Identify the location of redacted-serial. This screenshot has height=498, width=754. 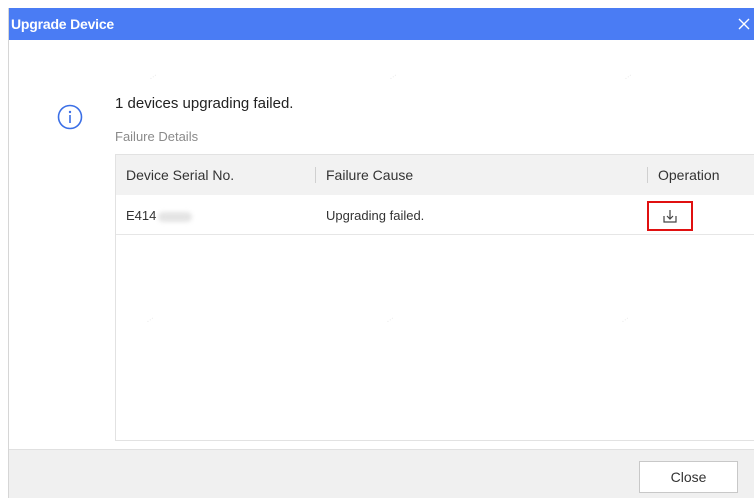
(175, 216).